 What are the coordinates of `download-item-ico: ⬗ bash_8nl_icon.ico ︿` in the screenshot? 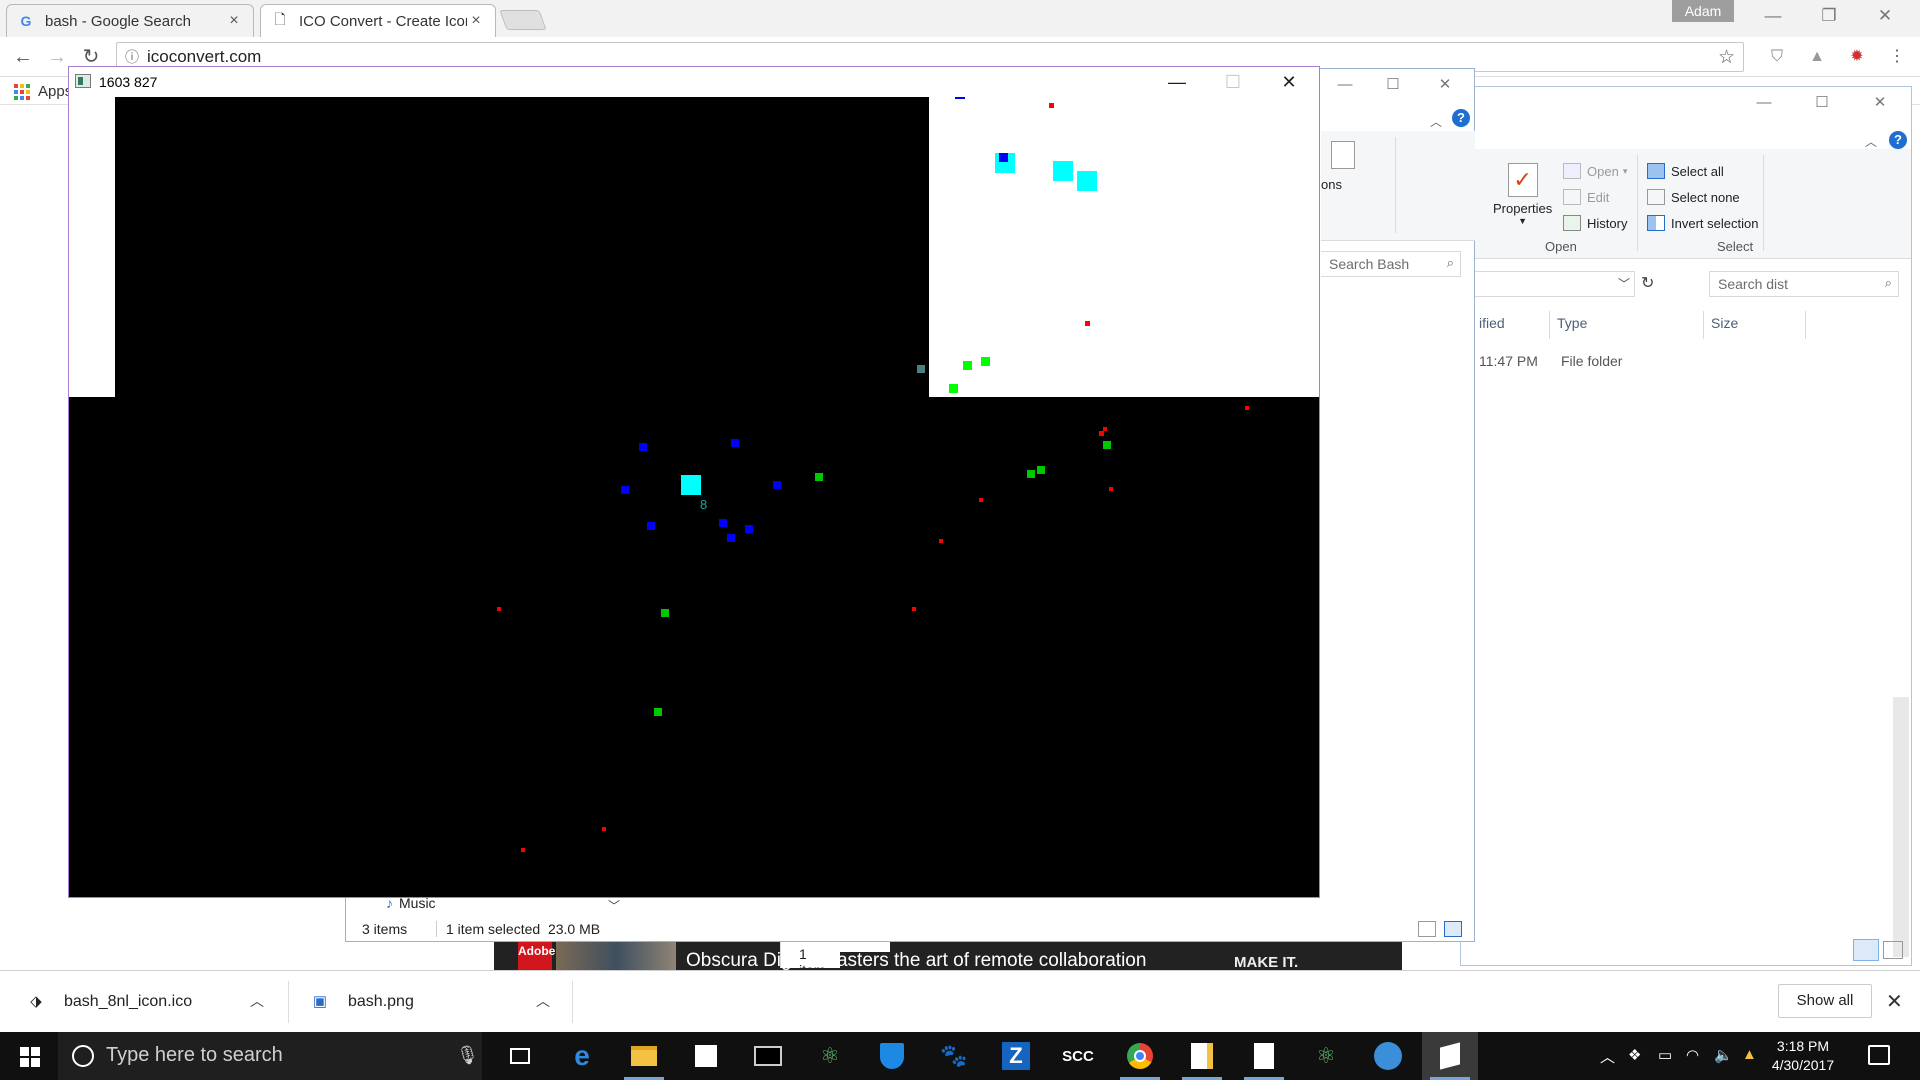 It's located at (150, 1002).